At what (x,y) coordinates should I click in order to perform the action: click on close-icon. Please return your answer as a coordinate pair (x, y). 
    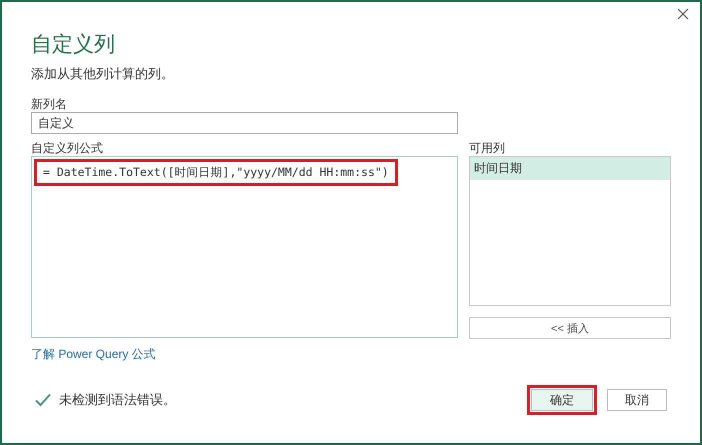
    Looking at the image, I should click on (683, 14).